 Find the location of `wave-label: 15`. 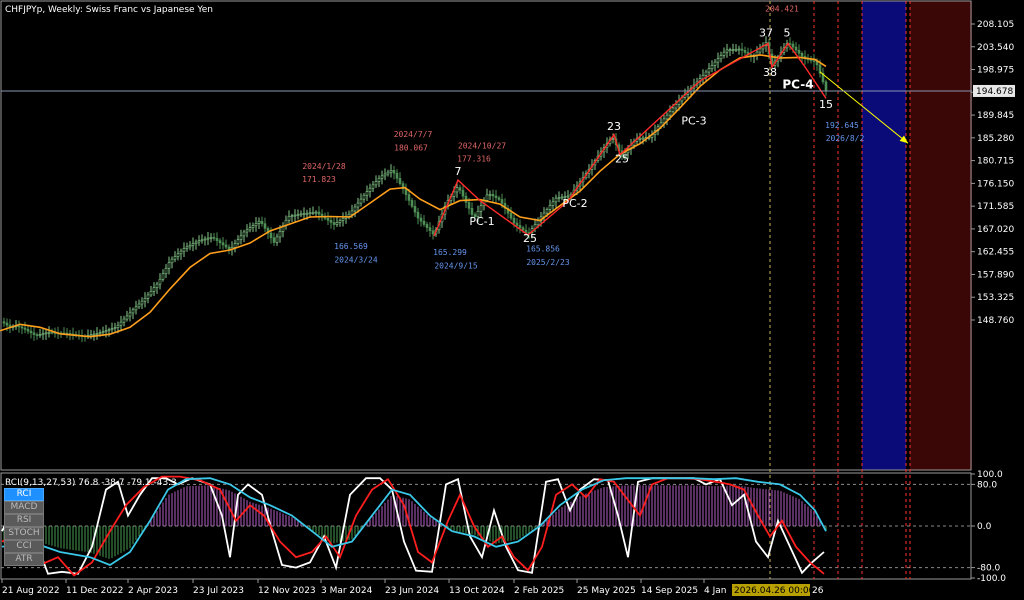

wave-label: 15 is located at coordinates (826, 104).